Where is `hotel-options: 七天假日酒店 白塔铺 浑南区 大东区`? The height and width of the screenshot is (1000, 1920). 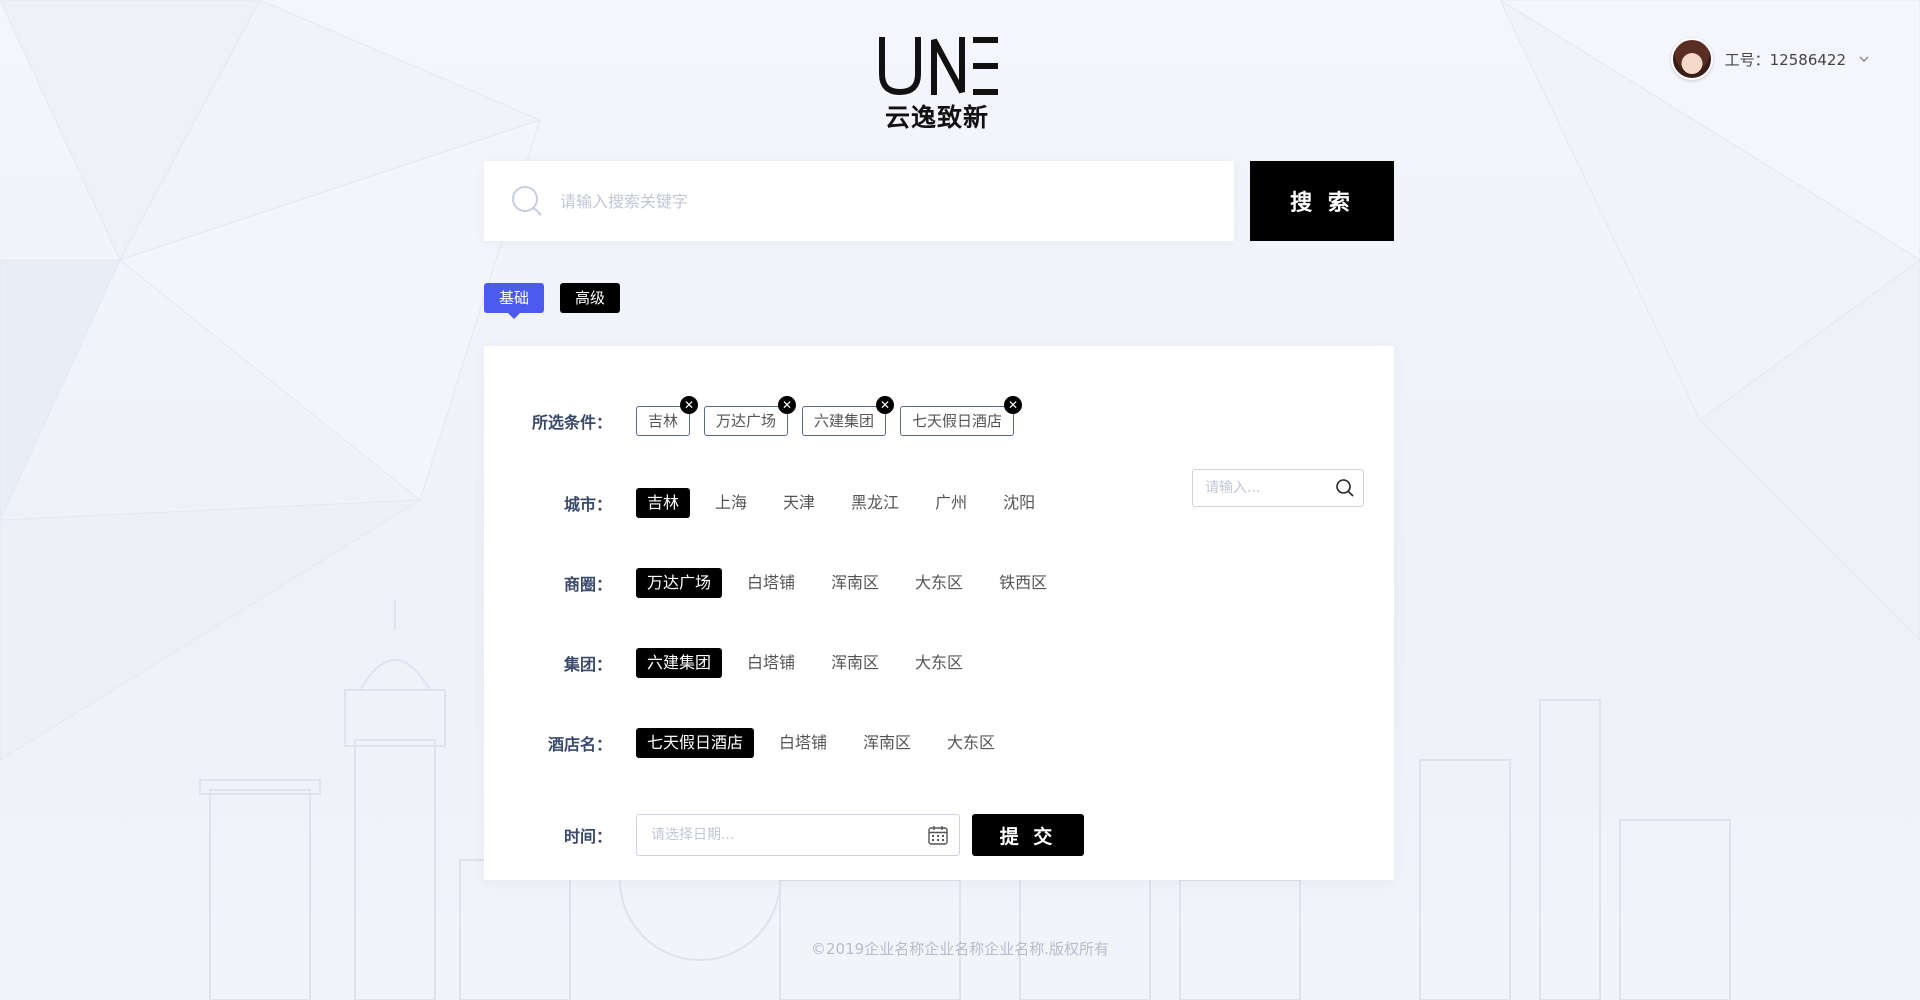
hotel-options: 七天假日酒店 白塔铺 浑南区 大东区 is located at coordinates (828, 743).